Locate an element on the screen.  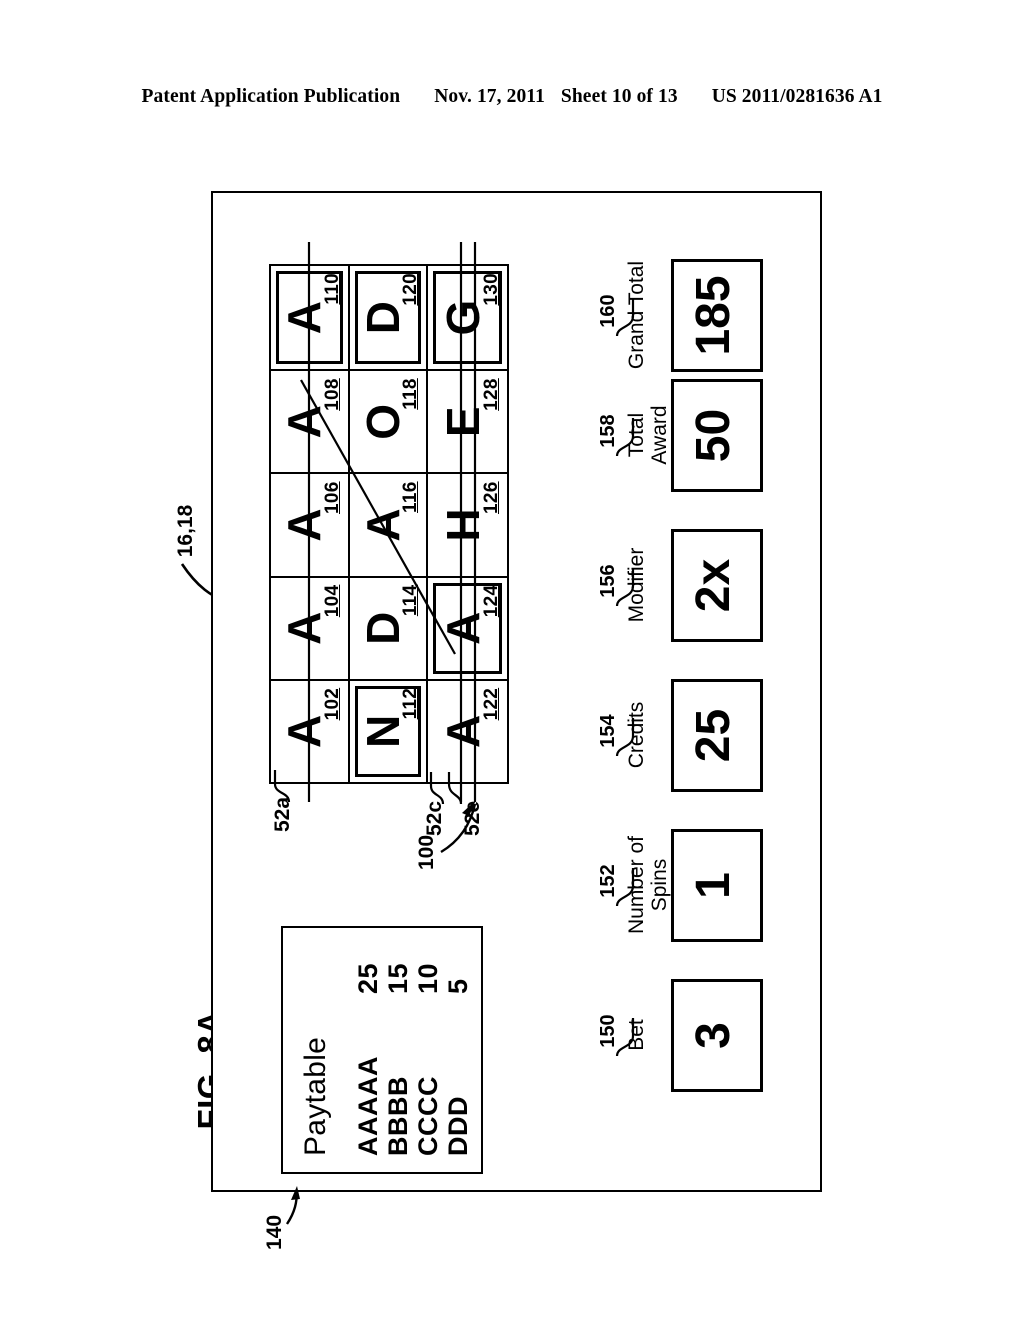
status-value-box: 3 is located at coordinates (717, 1035).